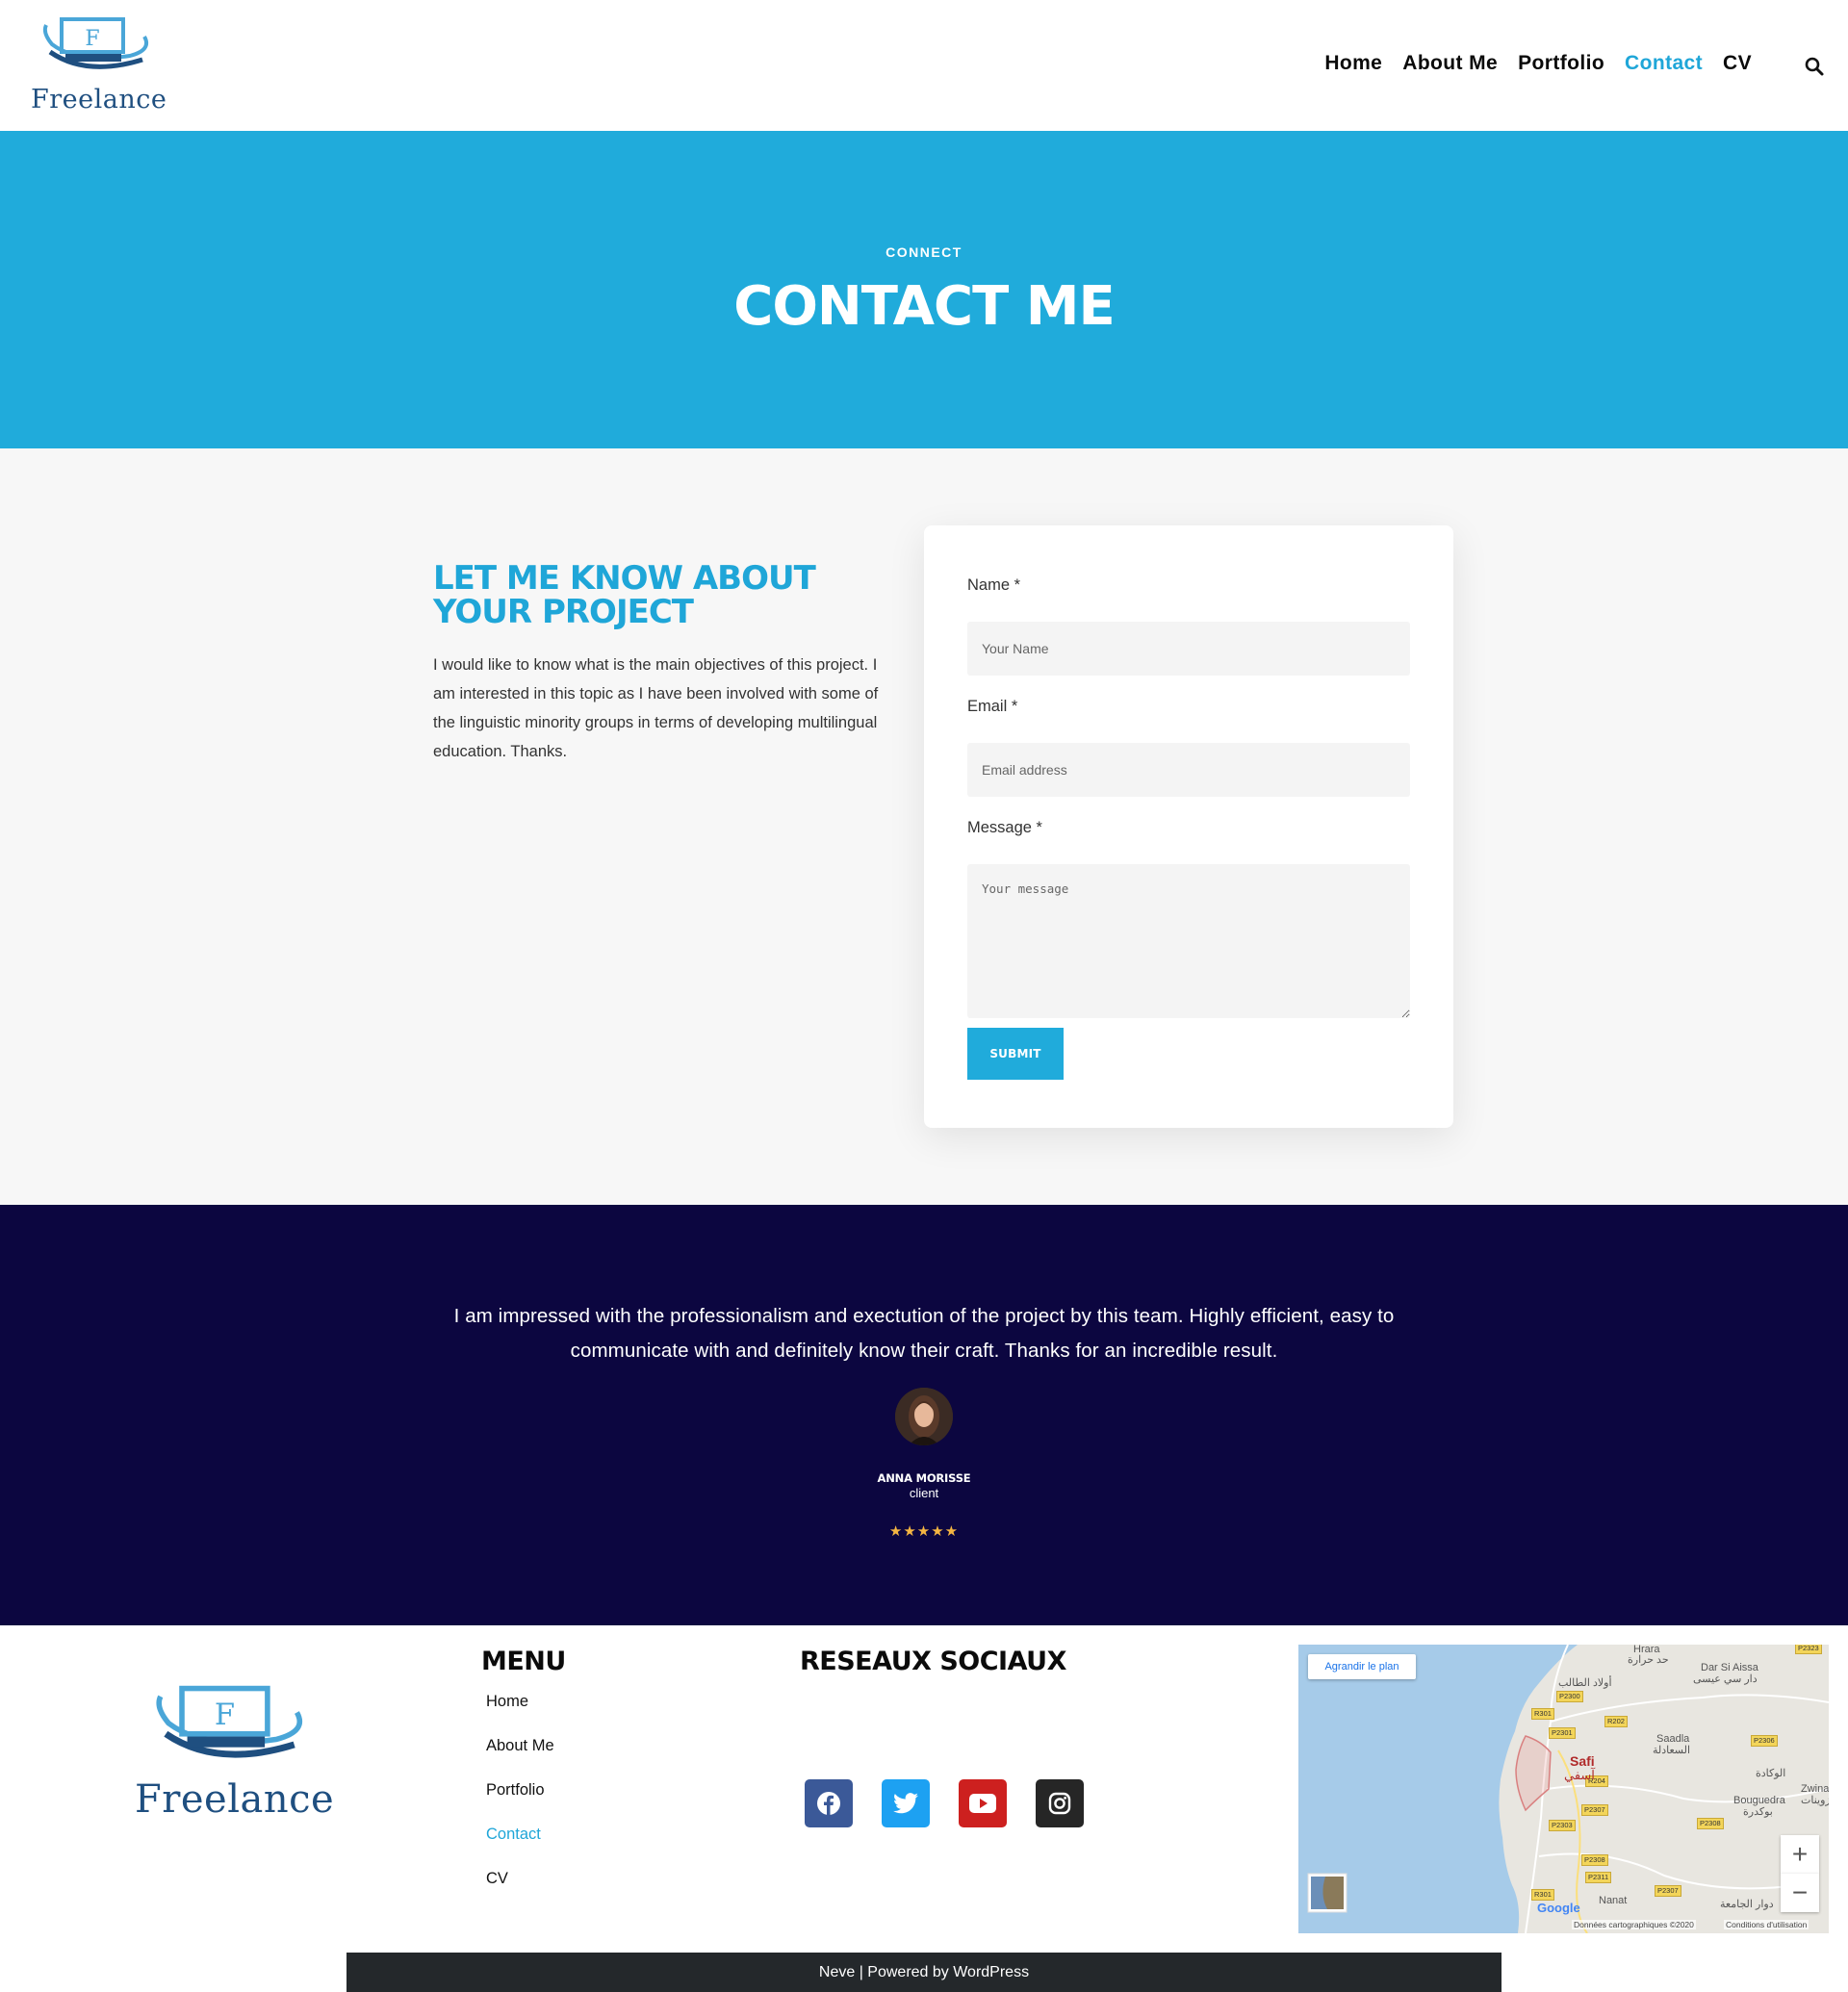 This screenshot has width=1848, height=1992. What do you see at coordinates (624, 595) in the screenshot?
I see `contact-heading: LET ME KNOW ABOUT YOUR PROJECT` at bounding box center [624, 595].